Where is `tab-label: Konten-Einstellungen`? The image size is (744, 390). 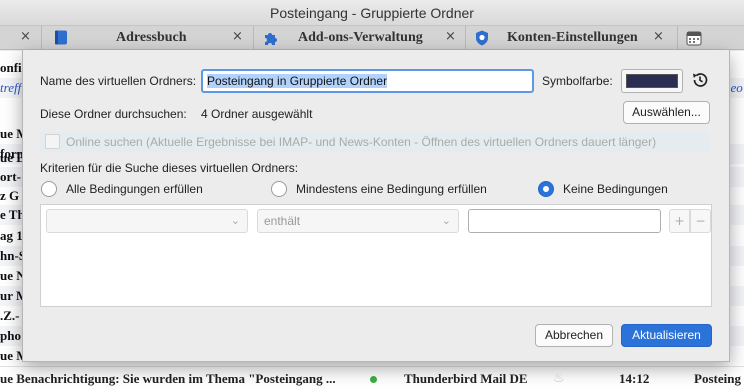
tab-label: Konten-Einstellungen is located at coordinates (572, 37).